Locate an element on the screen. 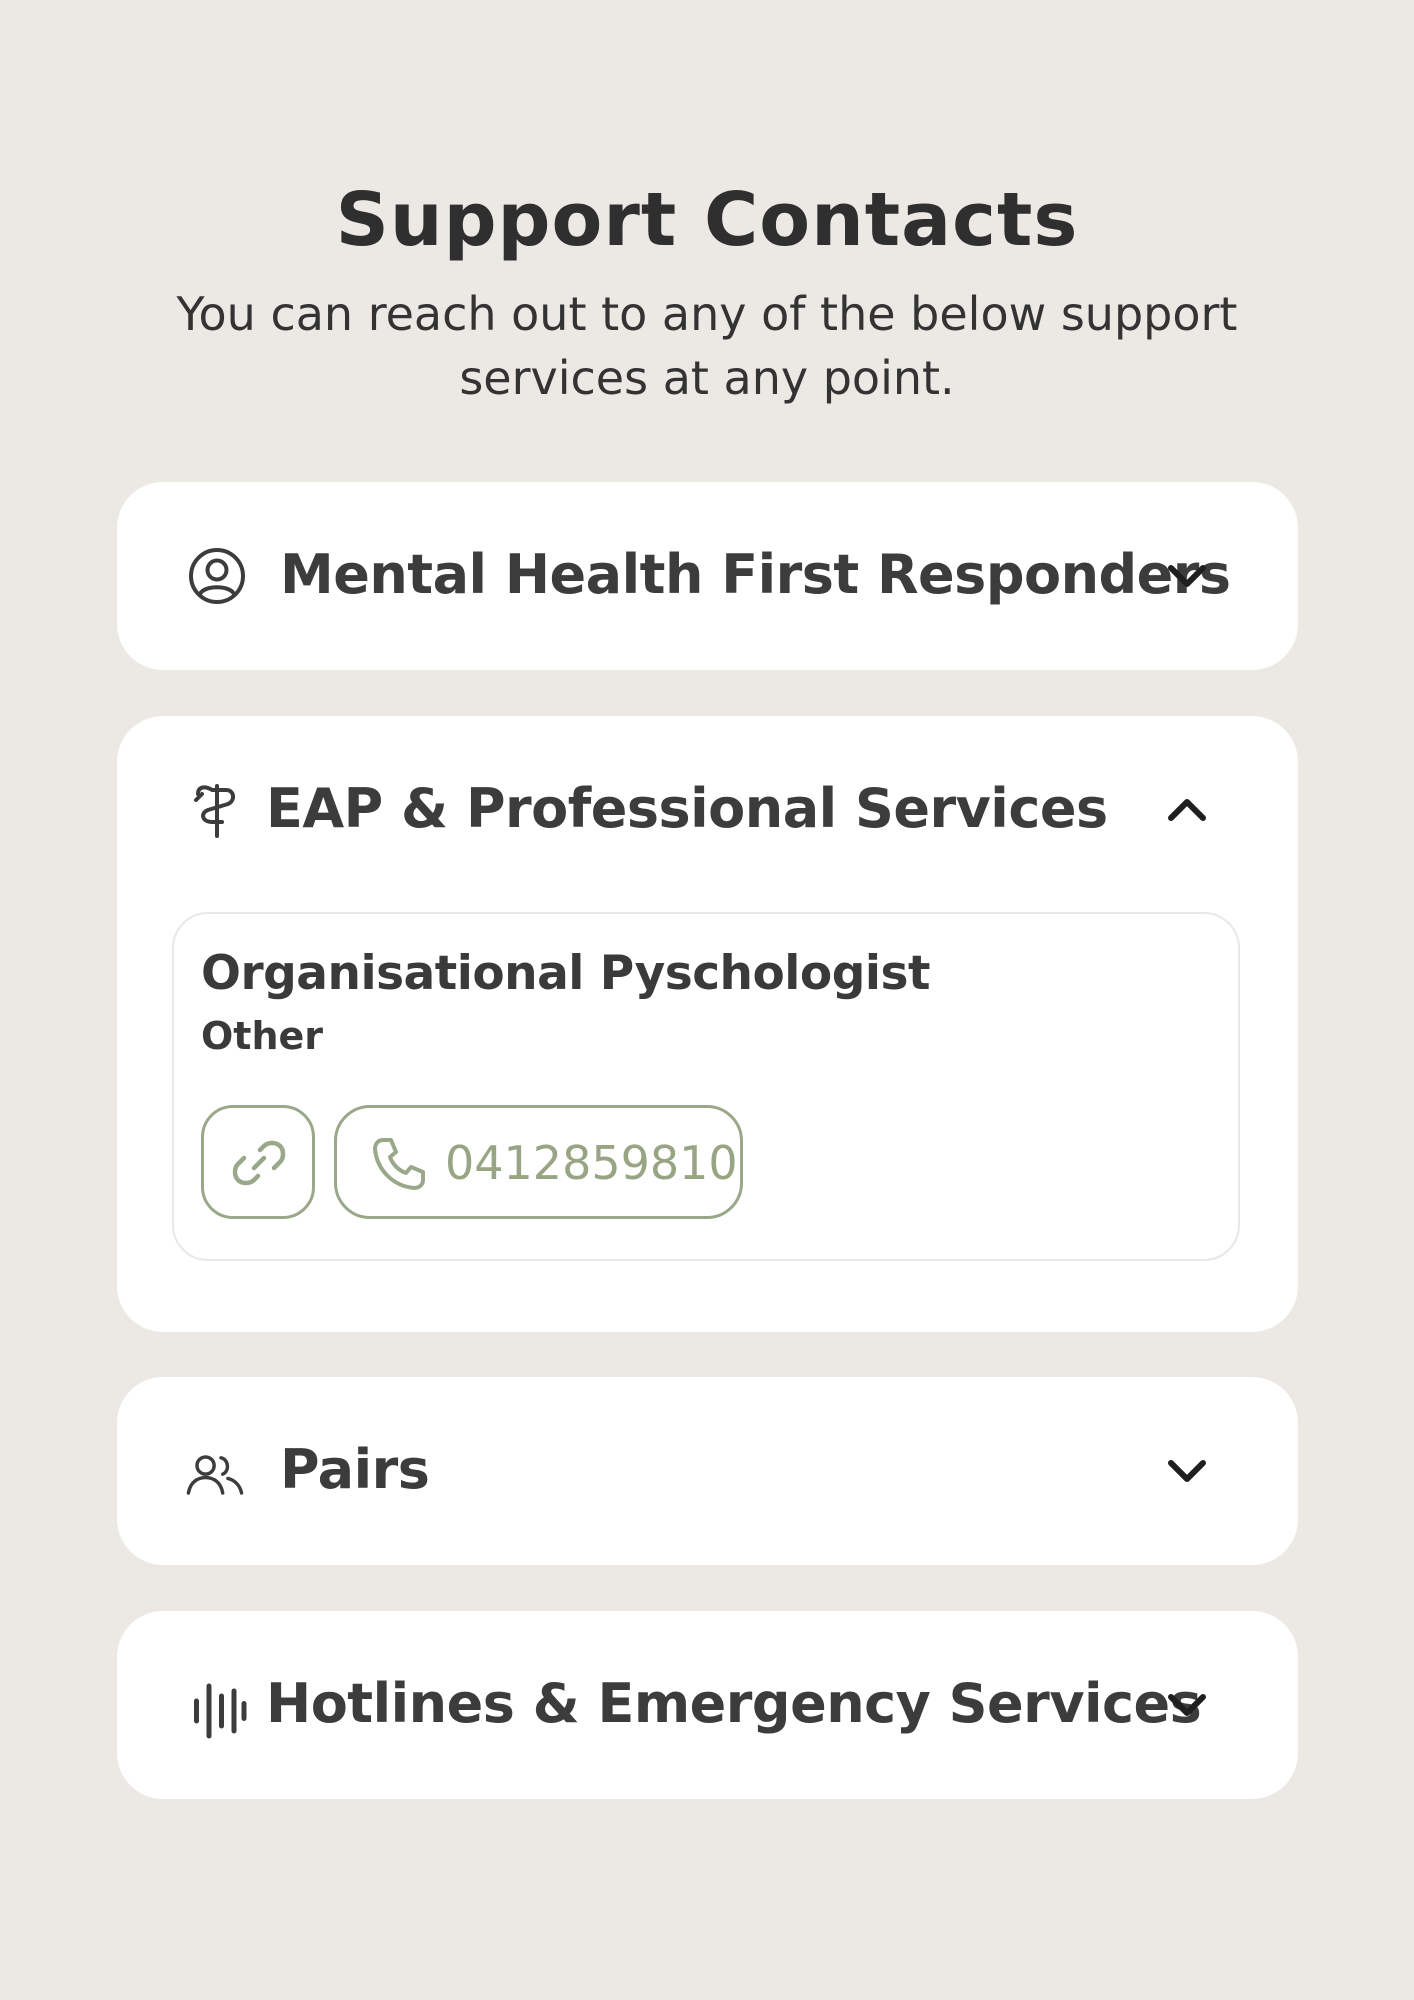 This screenshot has width=1414, height=2000. caduceus-icon is located at coordinates (214, 811).